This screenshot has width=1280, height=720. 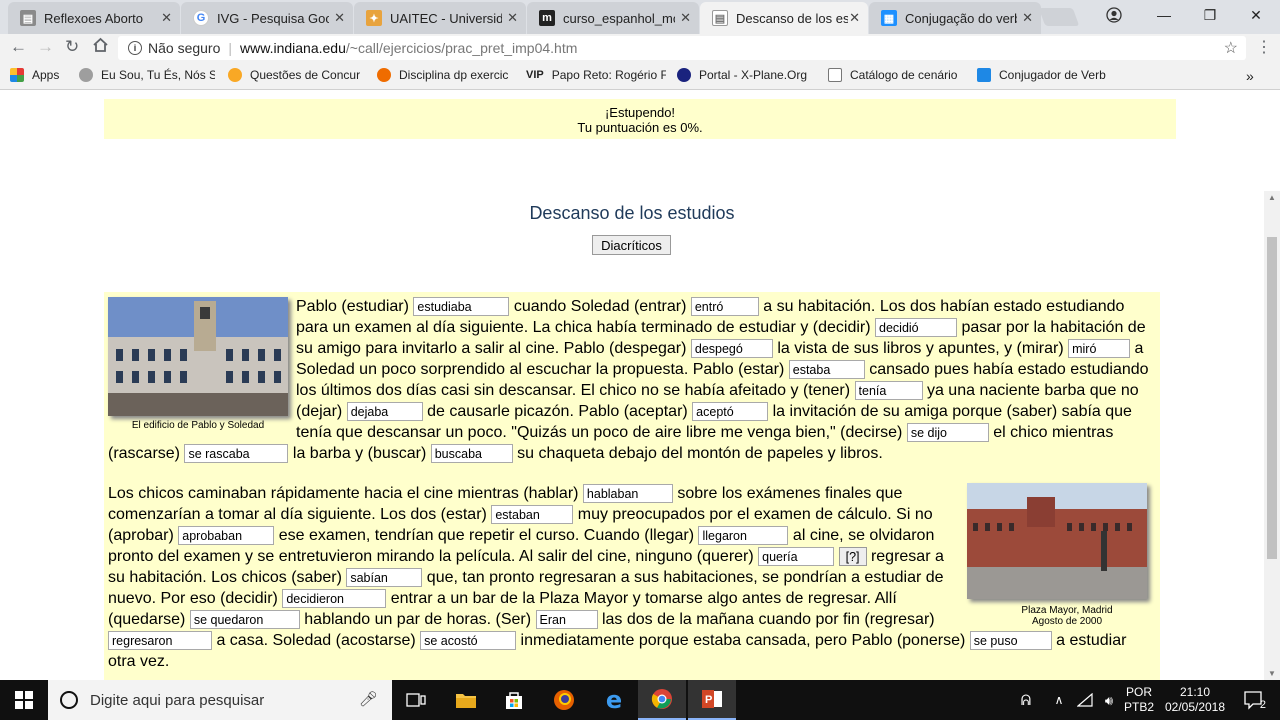 What do you see at coordinates (466, 700) in the screenshot?
I see `file-explorer-icon` at bounding box center [466, 700].